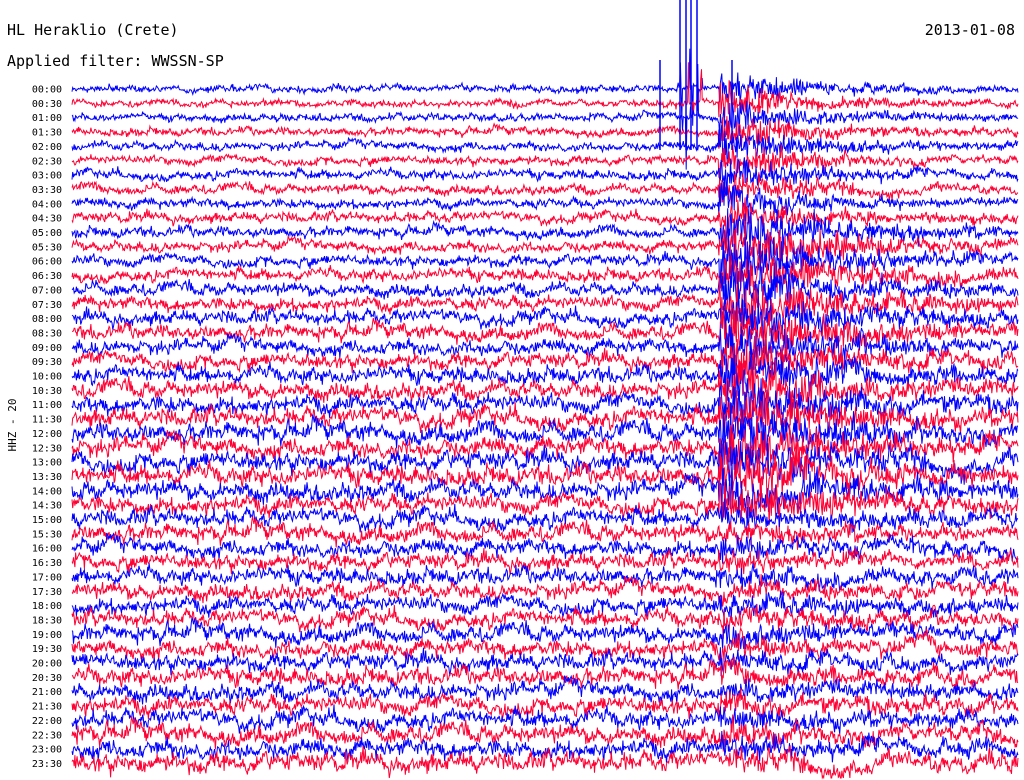  Describe the element at coordinates (47, 276) in the screenshot. I see `time-tick-label: 06:30` at that location.